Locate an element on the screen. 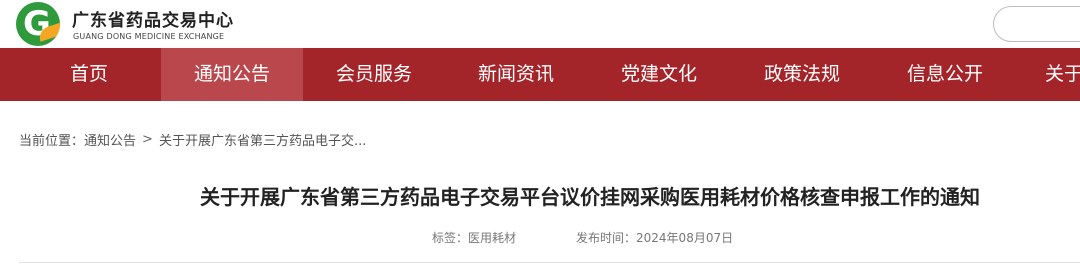 The height and width of the screenshot is (272, 1080). tag-value: 医用耗材 is located at coordinates (492, 238).